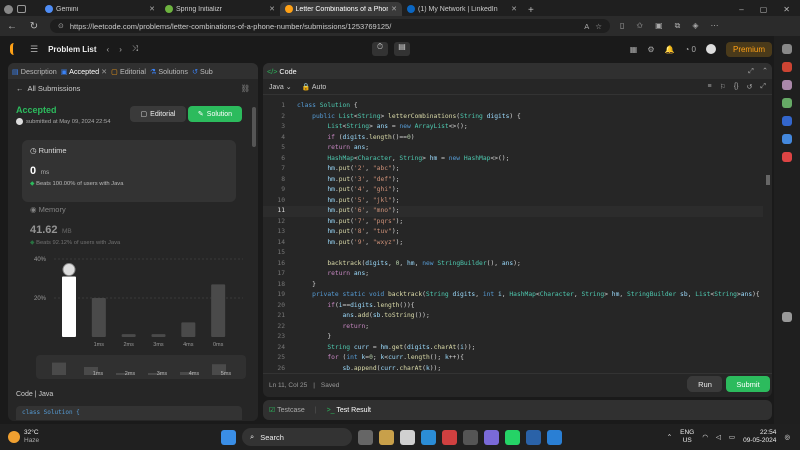  Describe the element at coordinates (586, 26) in the screenshot. I see `read-aloud-icon: A` at that location.